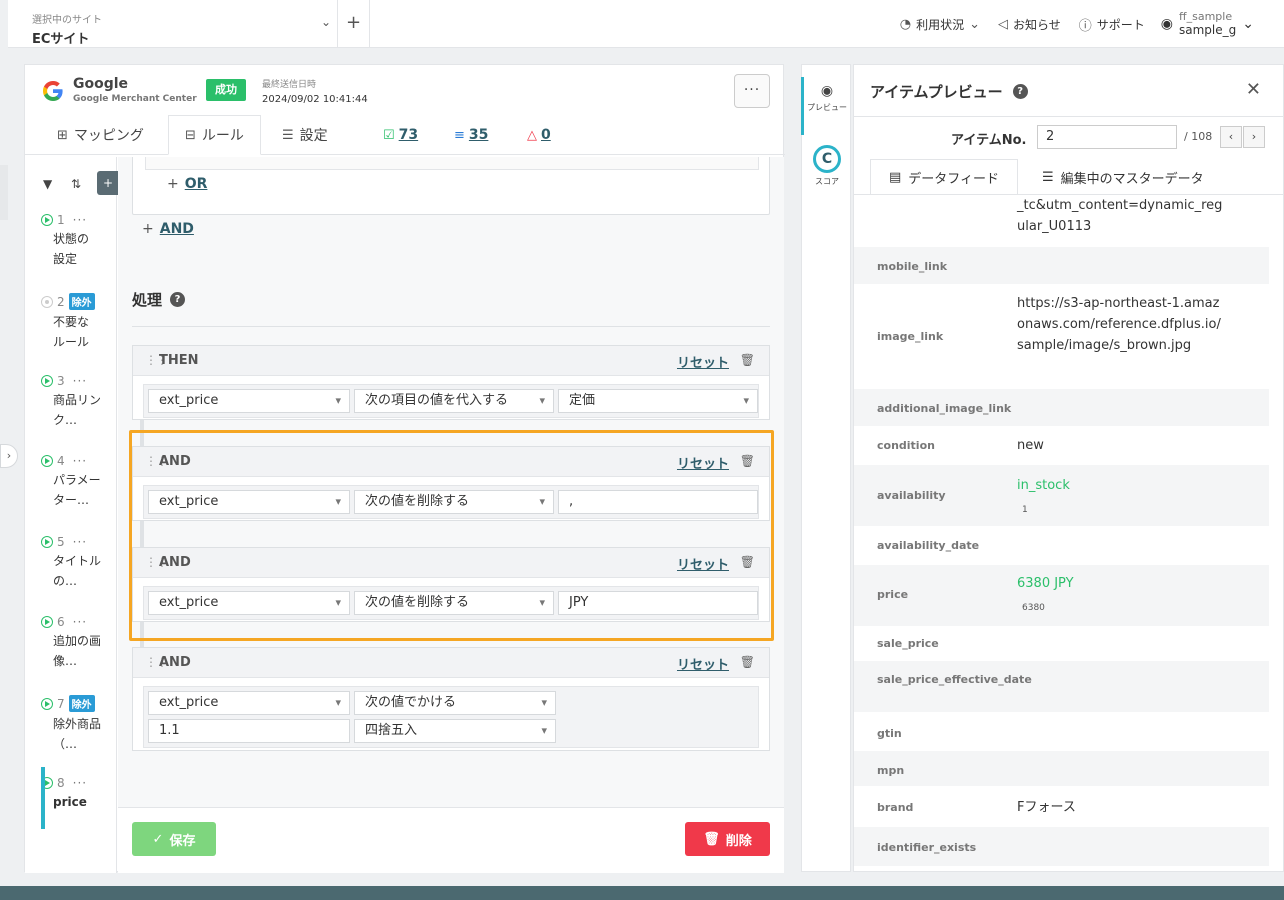  I want to click on stat-ok-count: 73, so click(408, 135).